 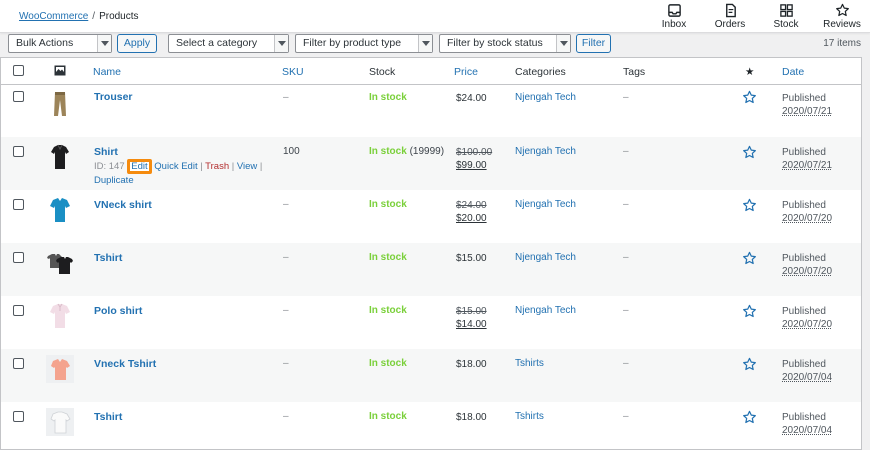 I want to click on image-column-icon, so click(x=60, y=70).